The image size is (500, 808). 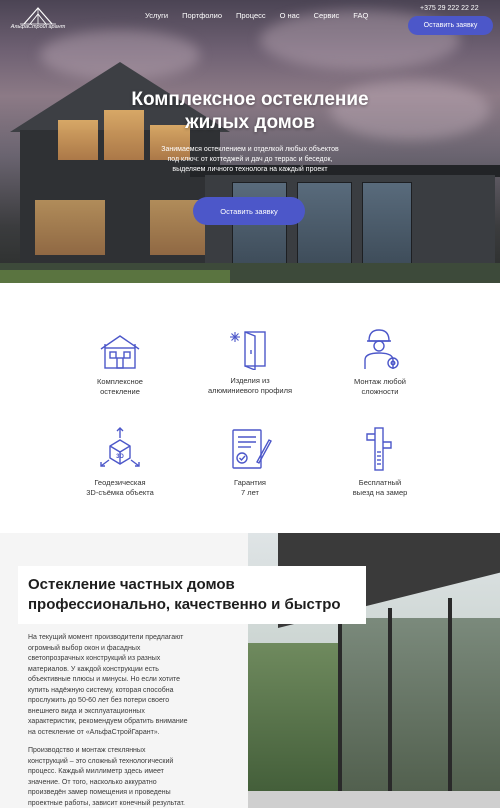 I want to click on service-item-3d-survey: 3D Геодезическая 3D-съёмка объекта, so click(x=120, y=462).